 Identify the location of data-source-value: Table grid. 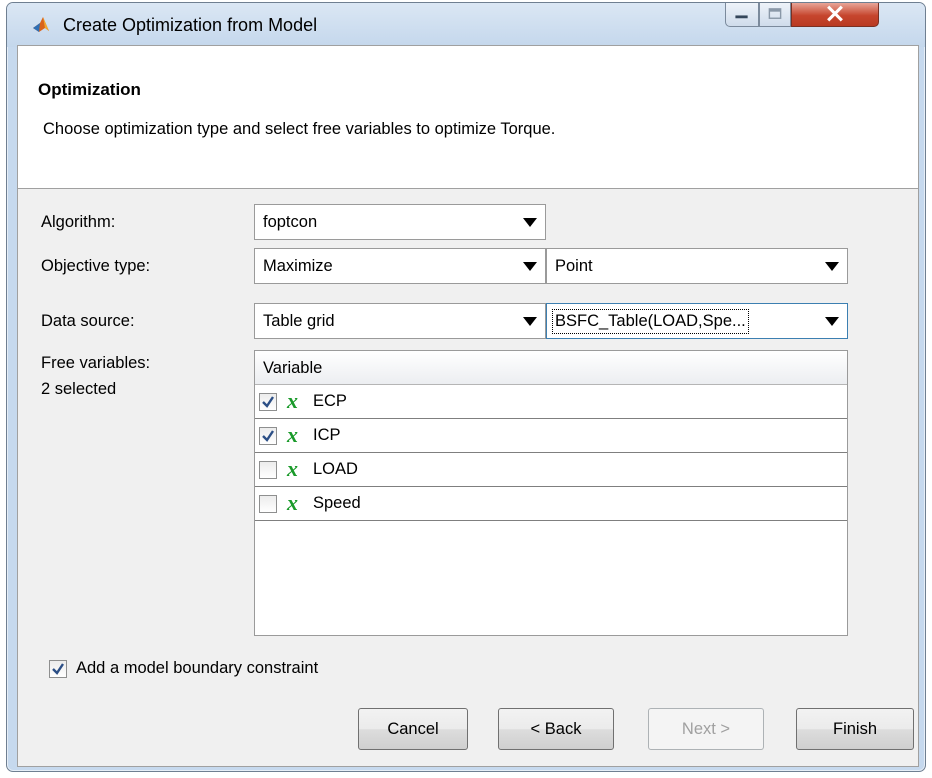
(299, 321).